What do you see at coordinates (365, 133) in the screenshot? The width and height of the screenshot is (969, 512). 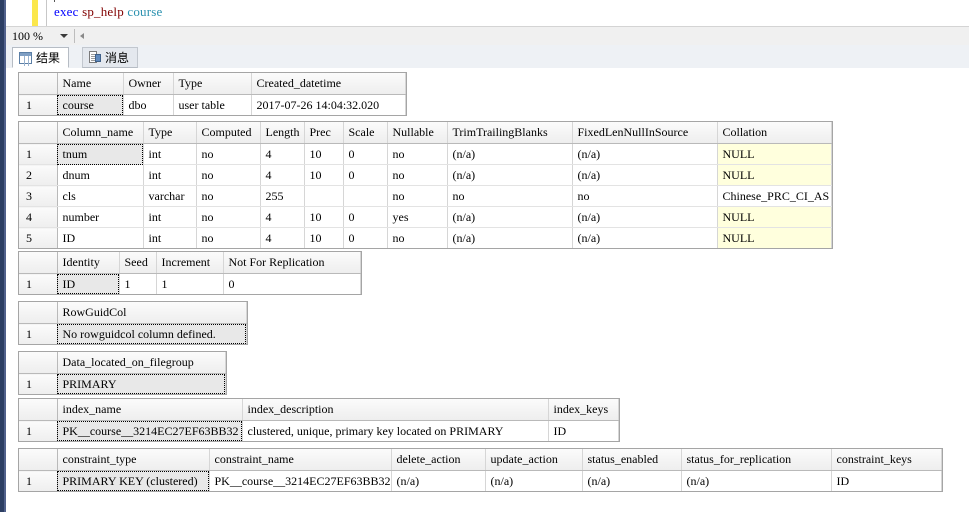 I see `column-header: Scale` at bounding box center [365, 133].